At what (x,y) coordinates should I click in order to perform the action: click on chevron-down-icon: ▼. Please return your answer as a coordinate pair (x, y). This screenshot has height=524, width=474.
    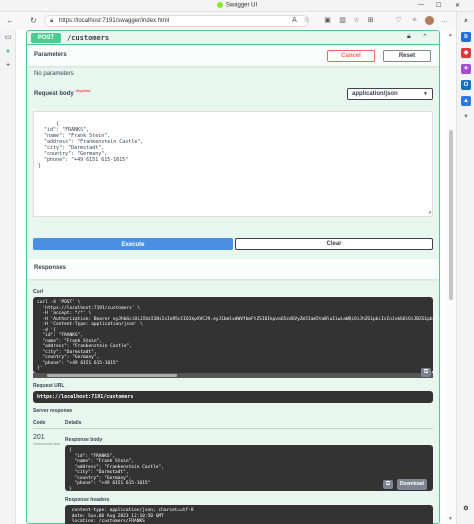
    Looking at the image, I should click on (425, 94).